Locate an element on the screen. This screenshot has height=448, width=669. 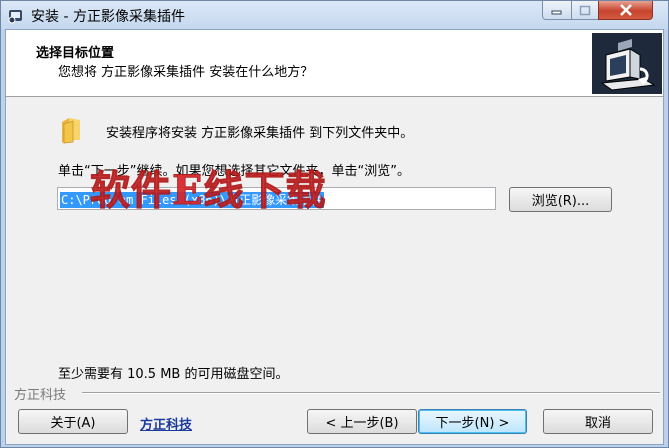
folder-icon is located at coordinates (71, 131).